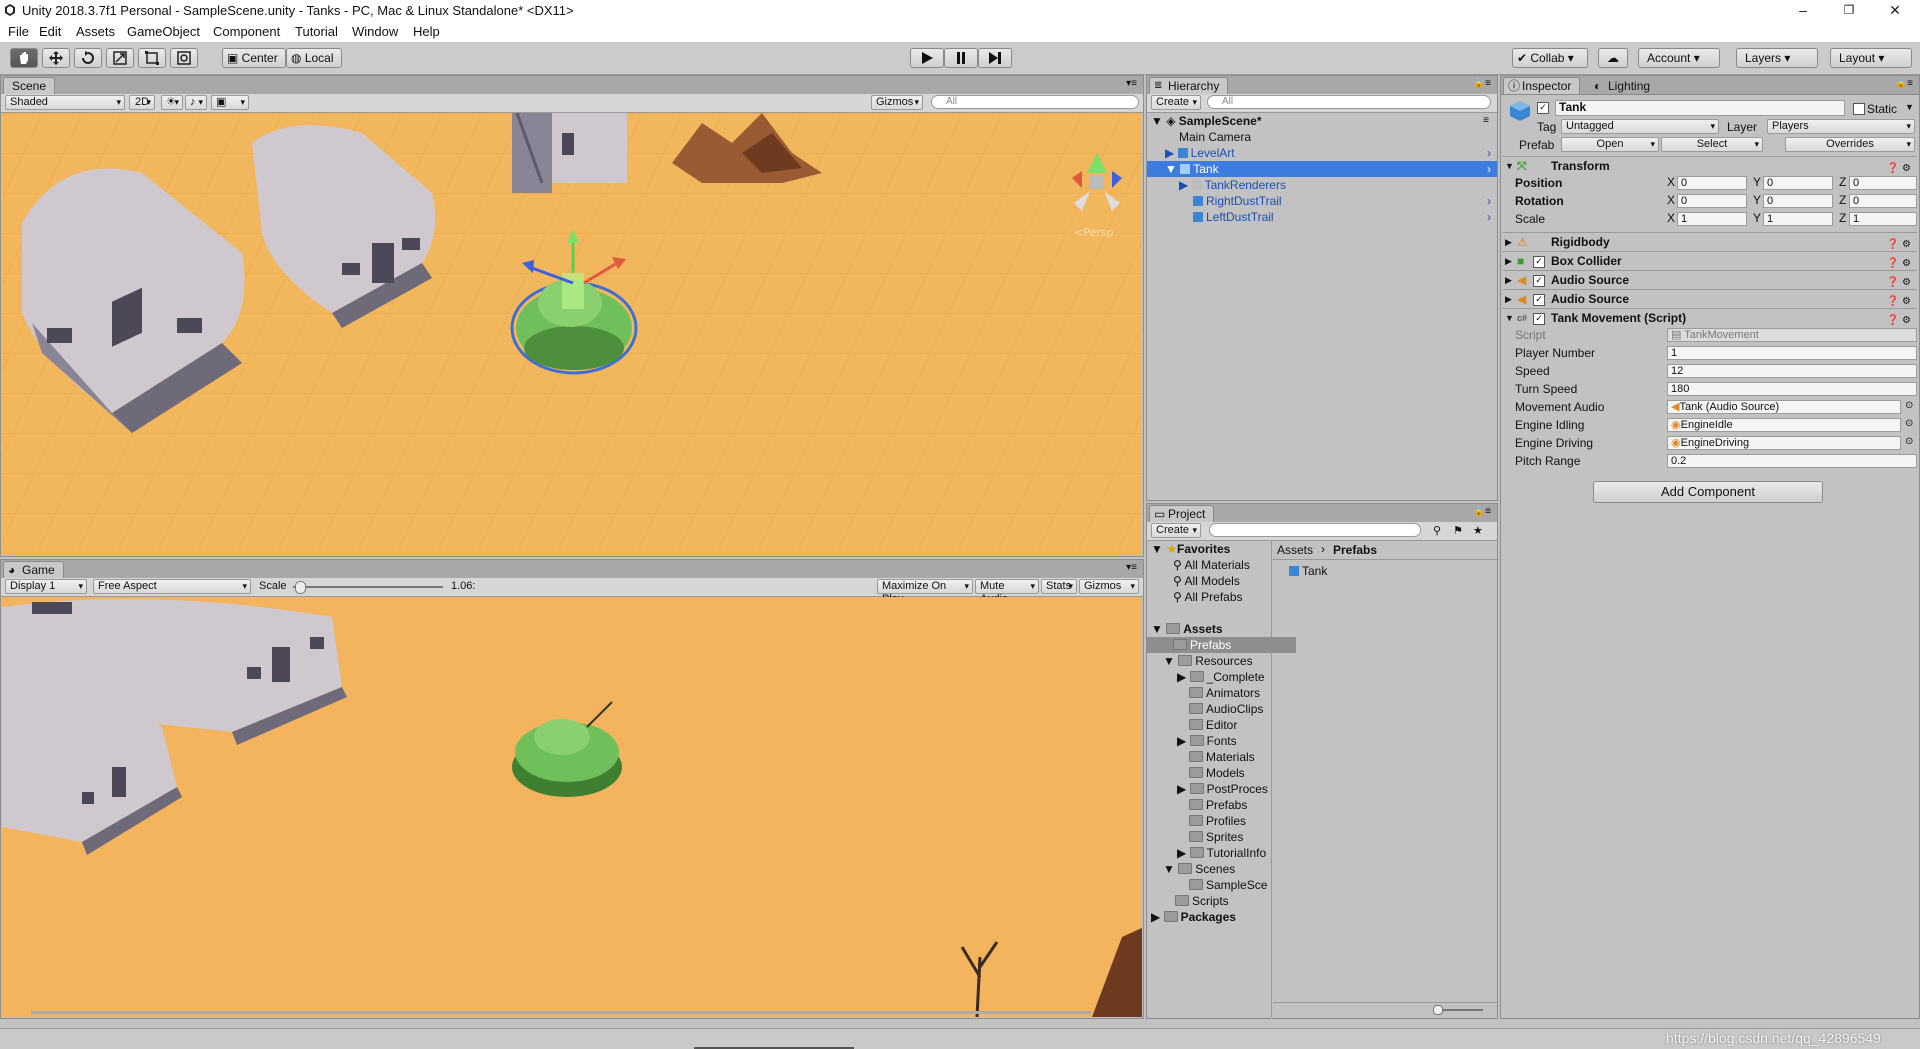 Image resolution: width=1920 pixels, height=1049 pixels. What do you see at coordinates (314, 58) in the screenshot?
I see `pivot-local-button: ◍ Local` at bounding box center [314, 58].